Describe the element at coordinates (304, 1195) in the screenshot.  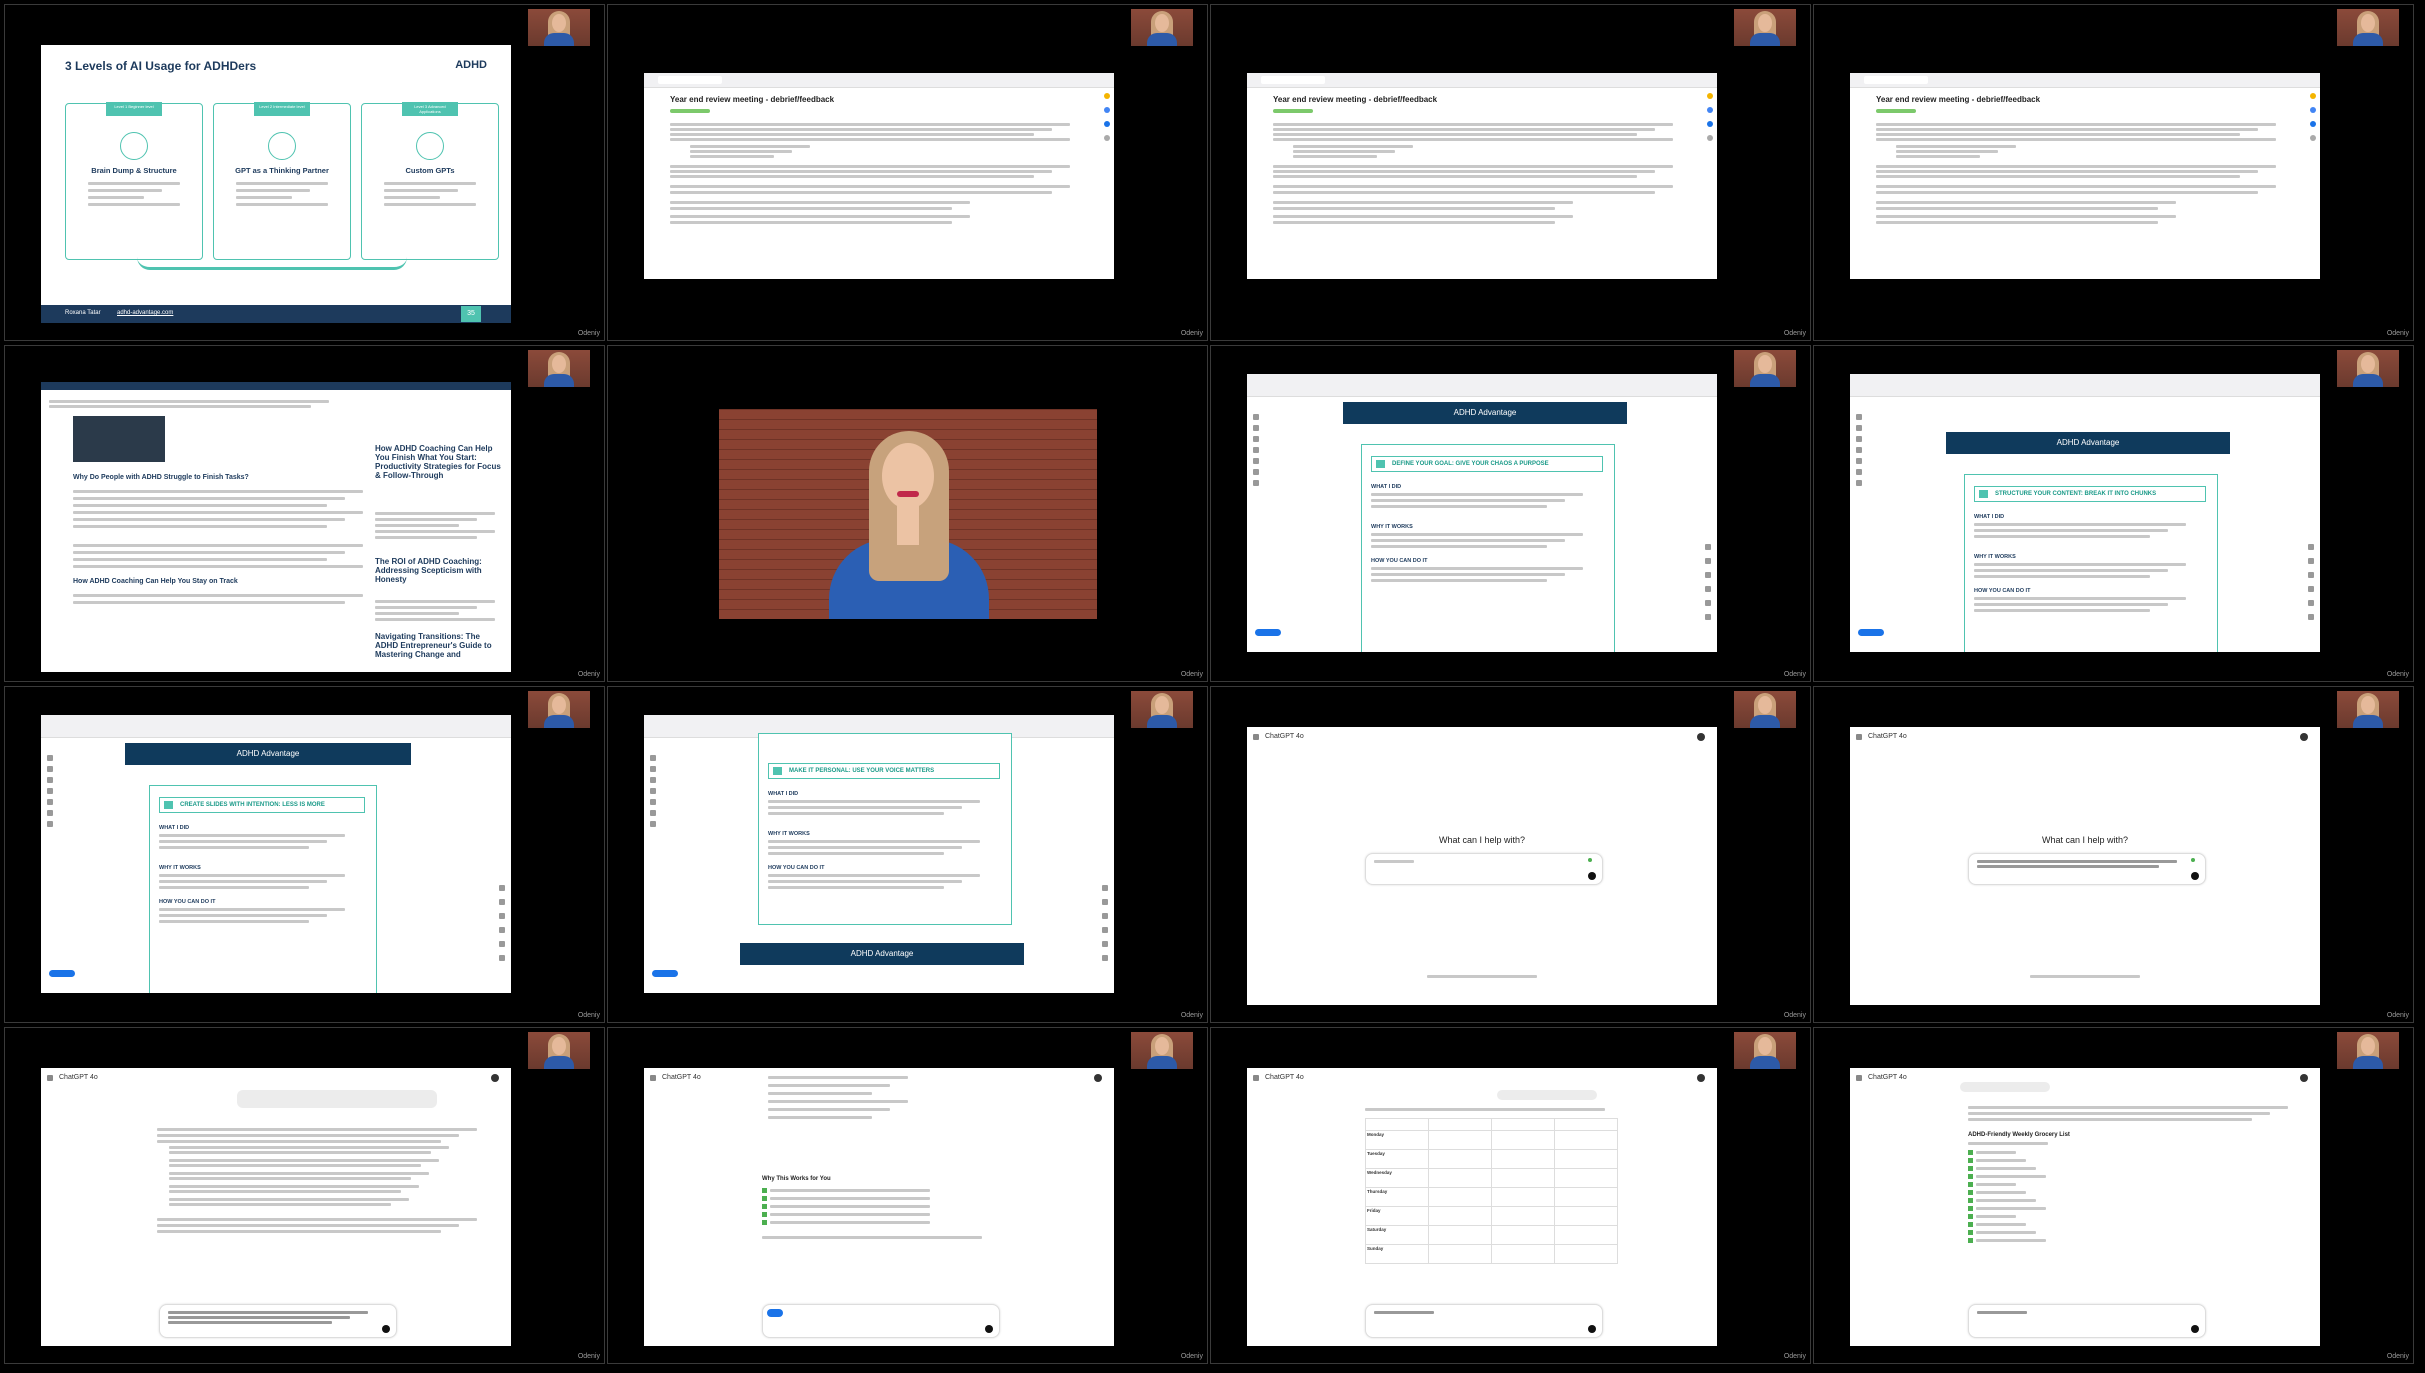
I see `participant-tile: Odeniy ChatGPT 4o` at that location.